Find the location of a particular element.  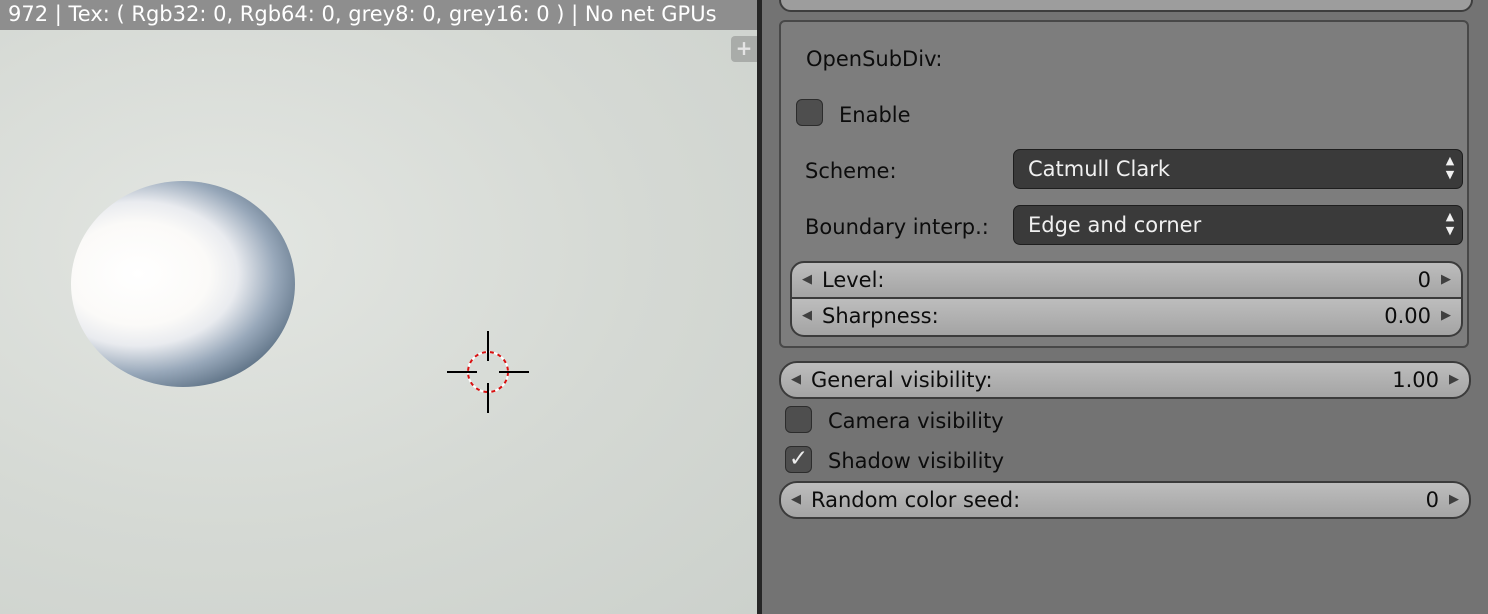

general-visibility-slider: ◀ General visibility: 1.00 ▶ is located at coordinates (1125, 380).